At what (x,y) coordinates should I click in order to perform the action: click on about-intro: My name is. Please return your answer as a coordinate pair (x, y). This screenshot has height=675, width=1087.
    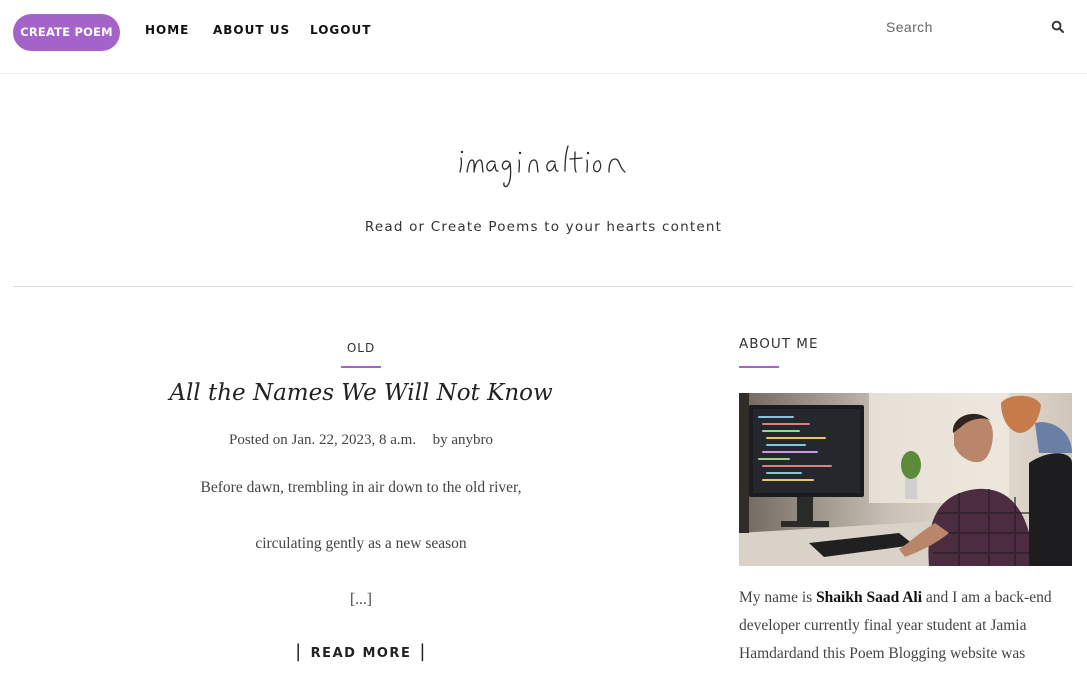
    Looking at the image, I should click on (776, 597).